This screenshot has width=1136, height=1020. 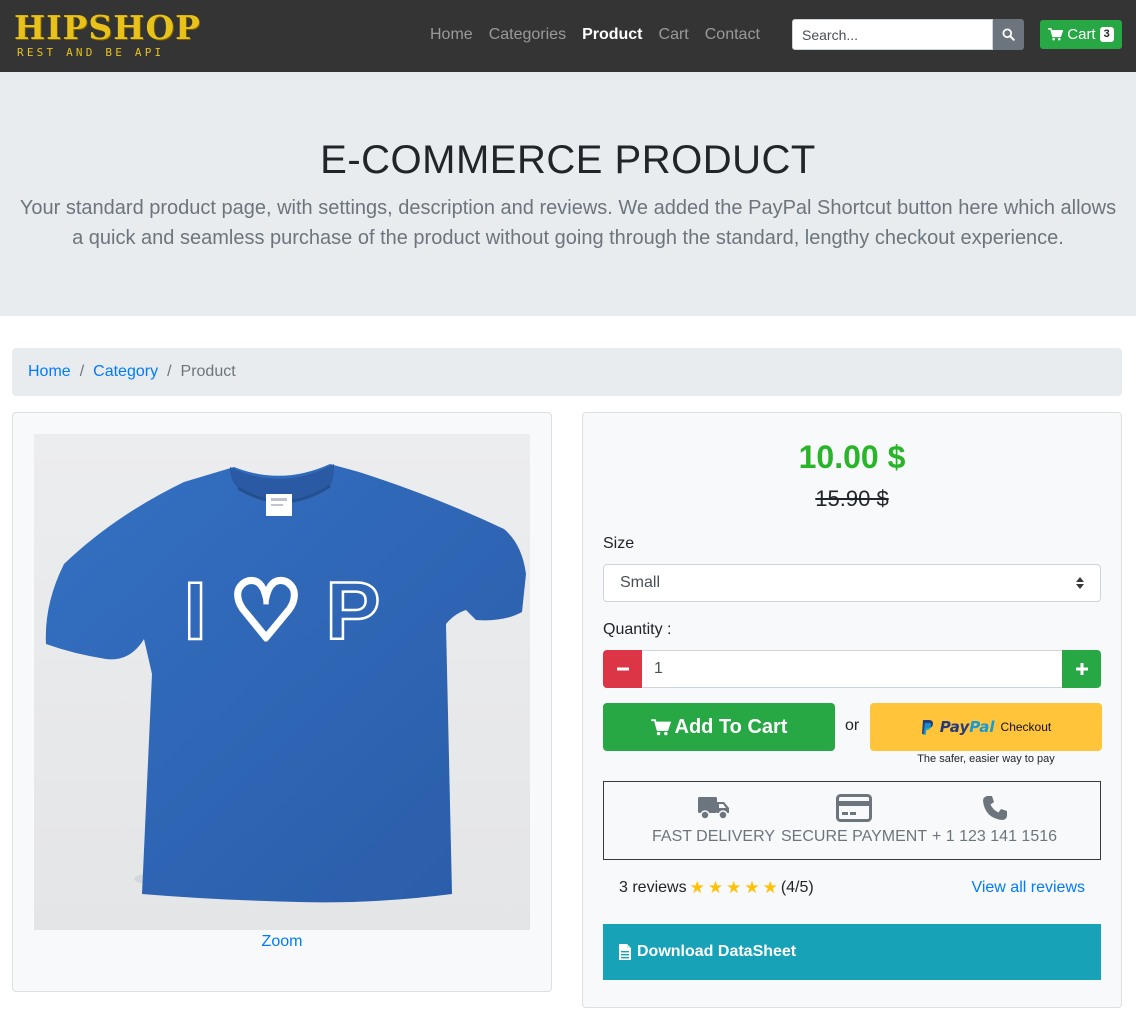 I want to click on paypal-tagline: The safer, easier way to pay, so click(x=986, y=759).